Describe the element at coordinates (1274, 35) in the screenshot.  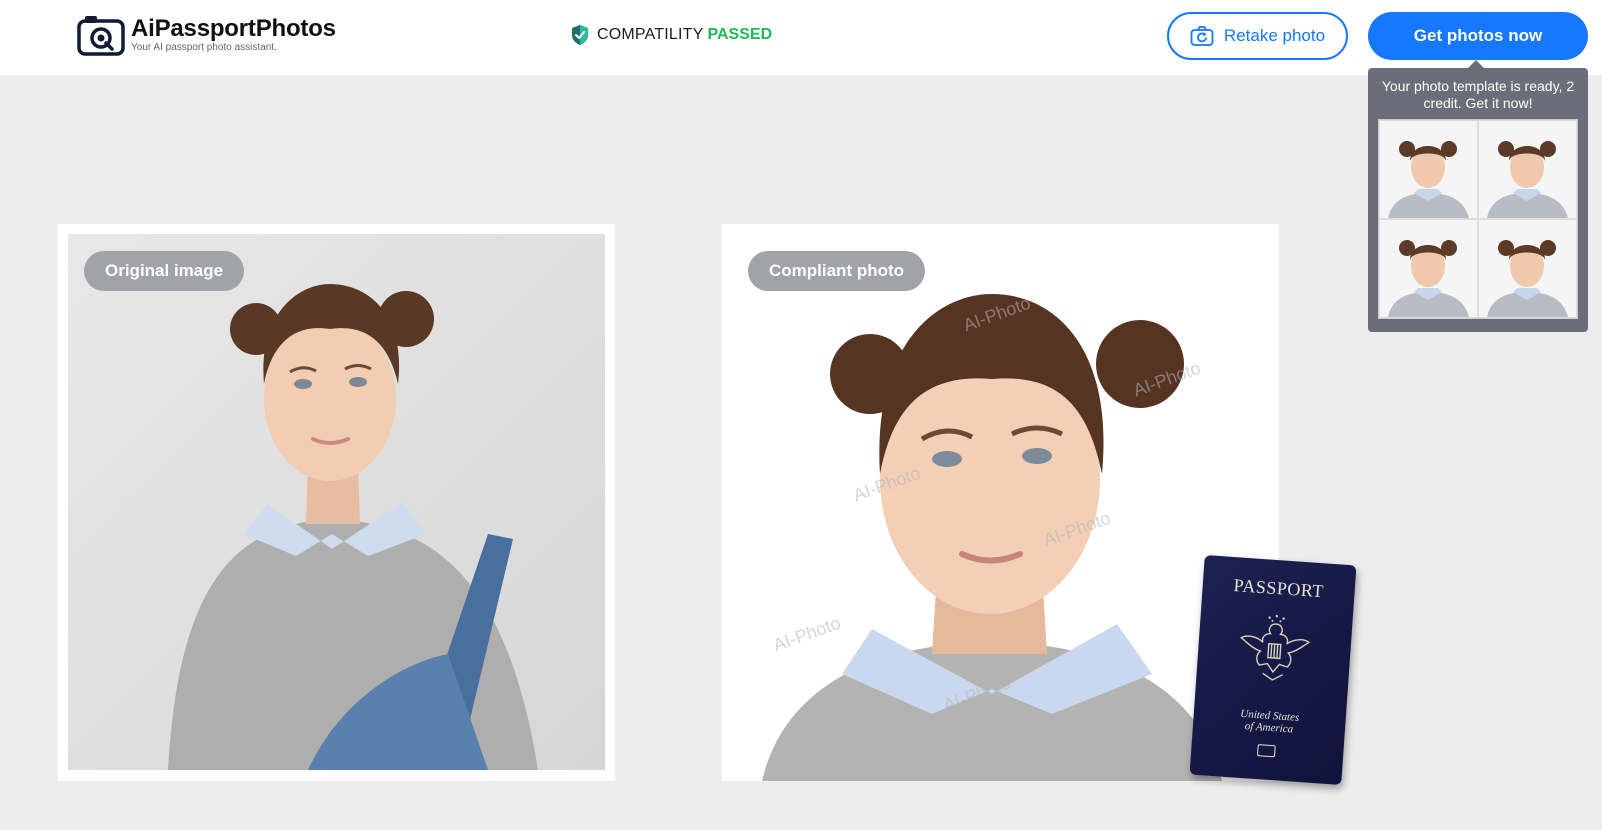
I see `retake-photo-label: Retake photo` at that location.